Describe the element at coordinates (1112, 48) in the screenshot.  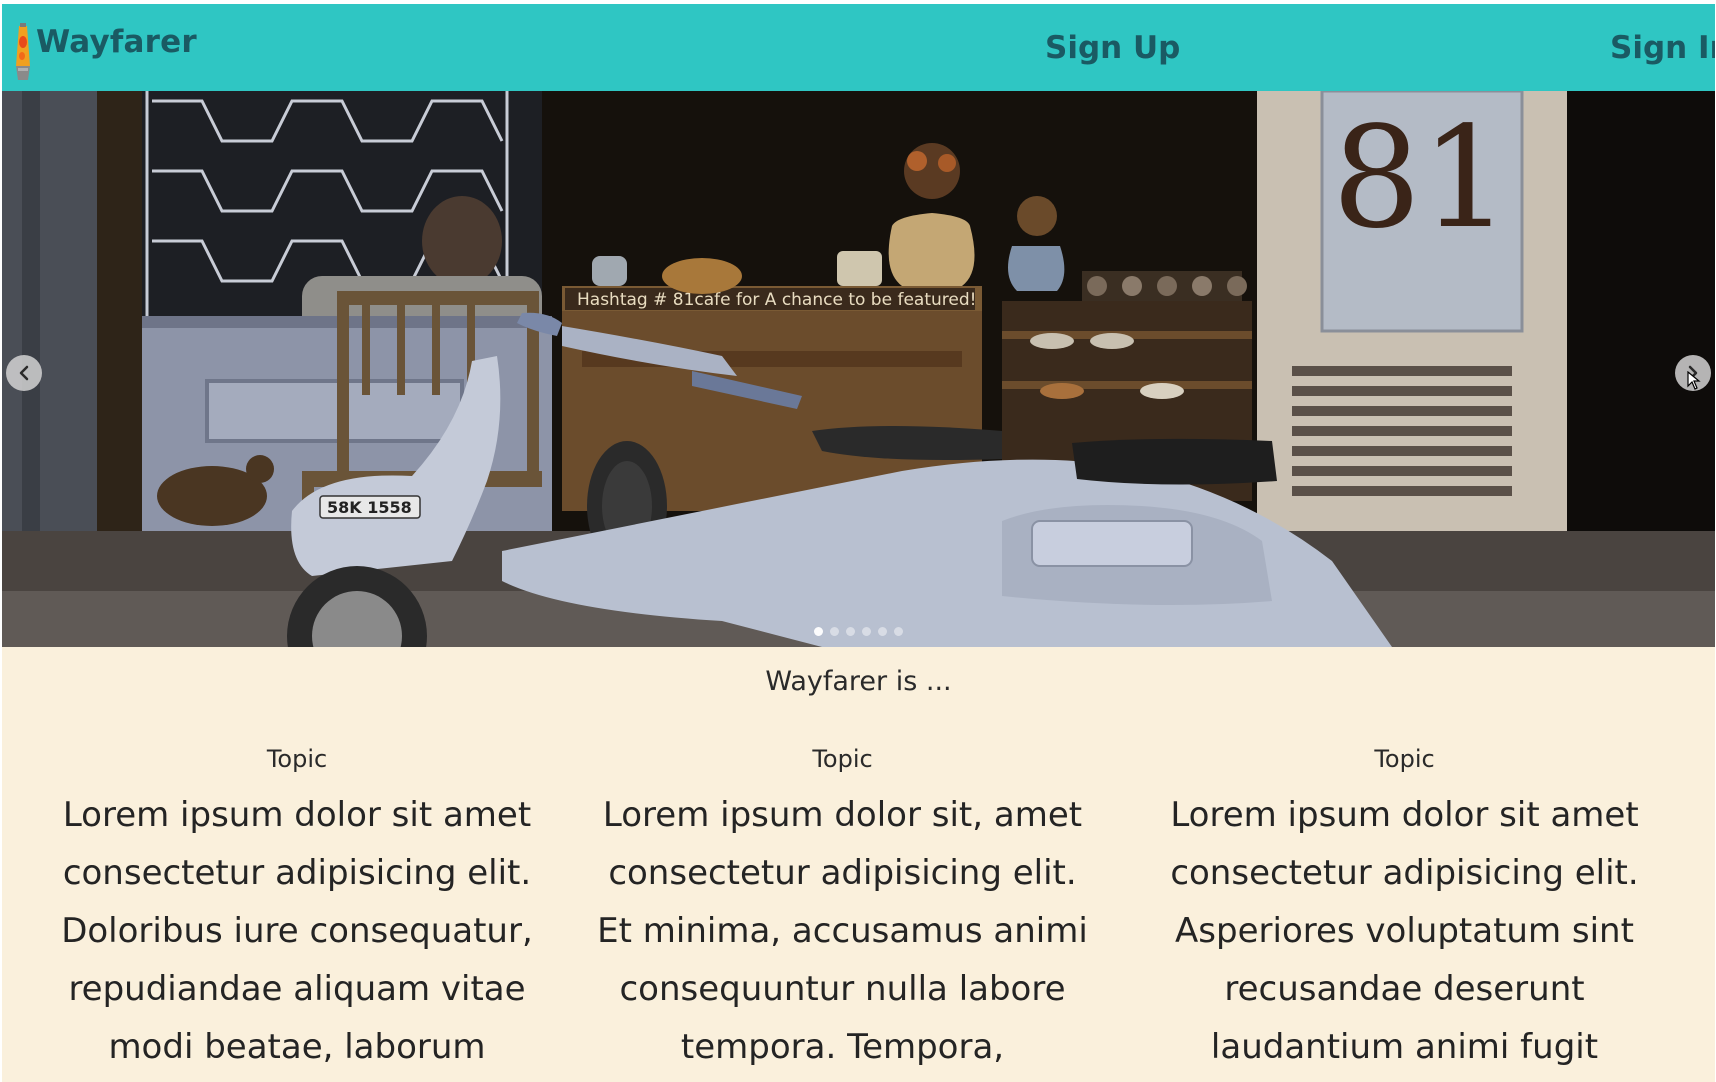
I see `sign-up-link: Sign Up` at that location.